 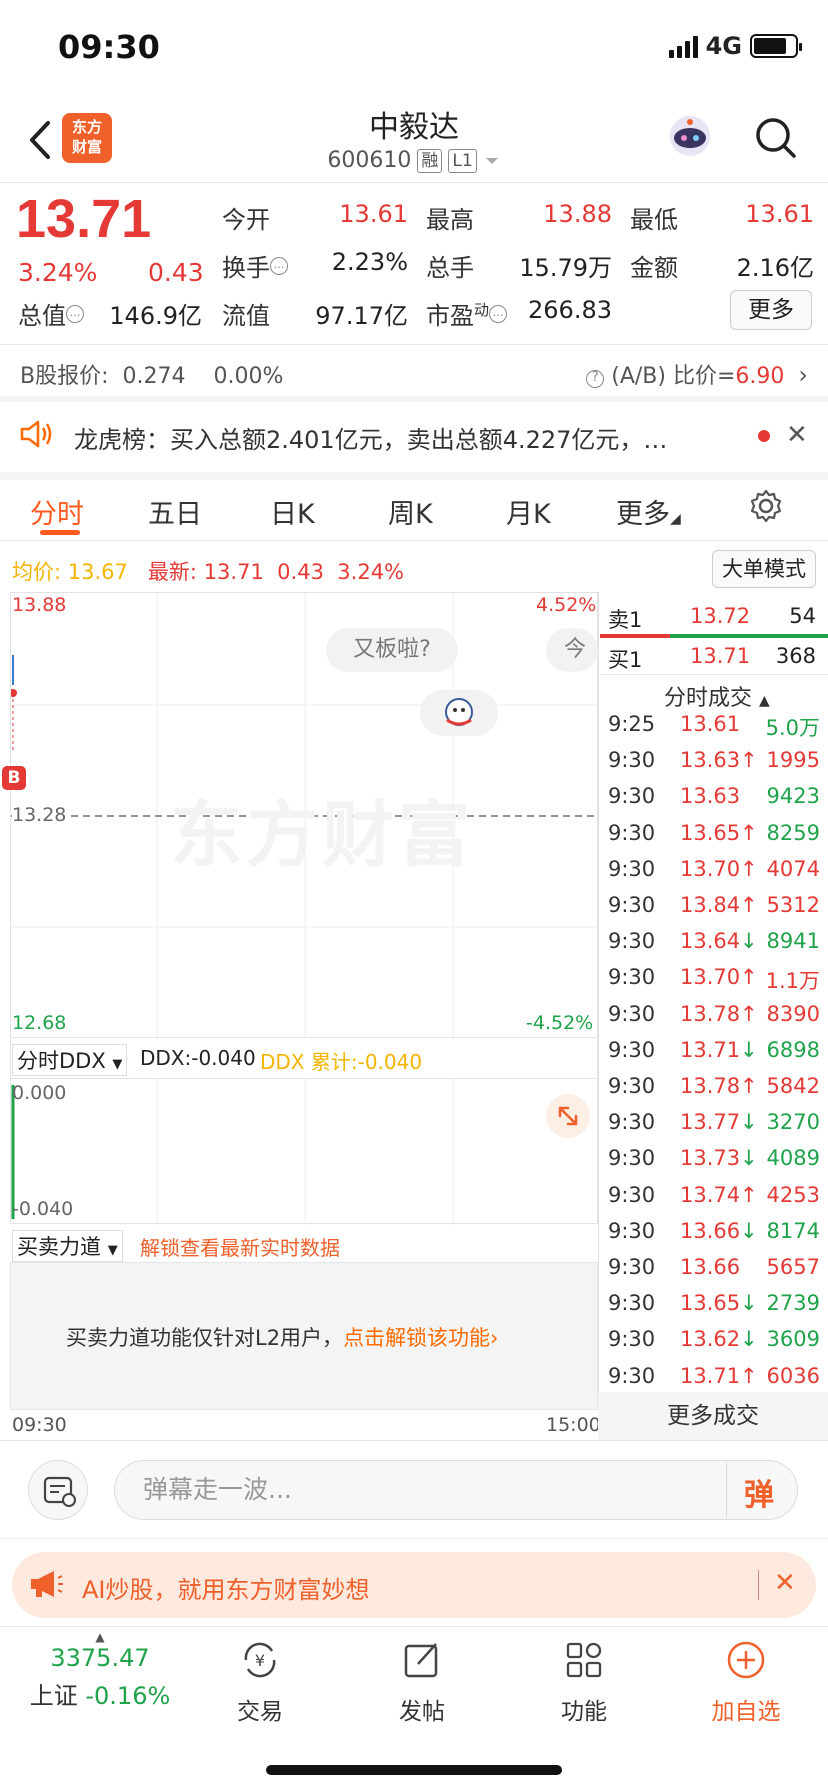 What do you see at coordinates (414, 1770) in the screenshot?
I see `home-indicator` at bounding box center [414, 1770].